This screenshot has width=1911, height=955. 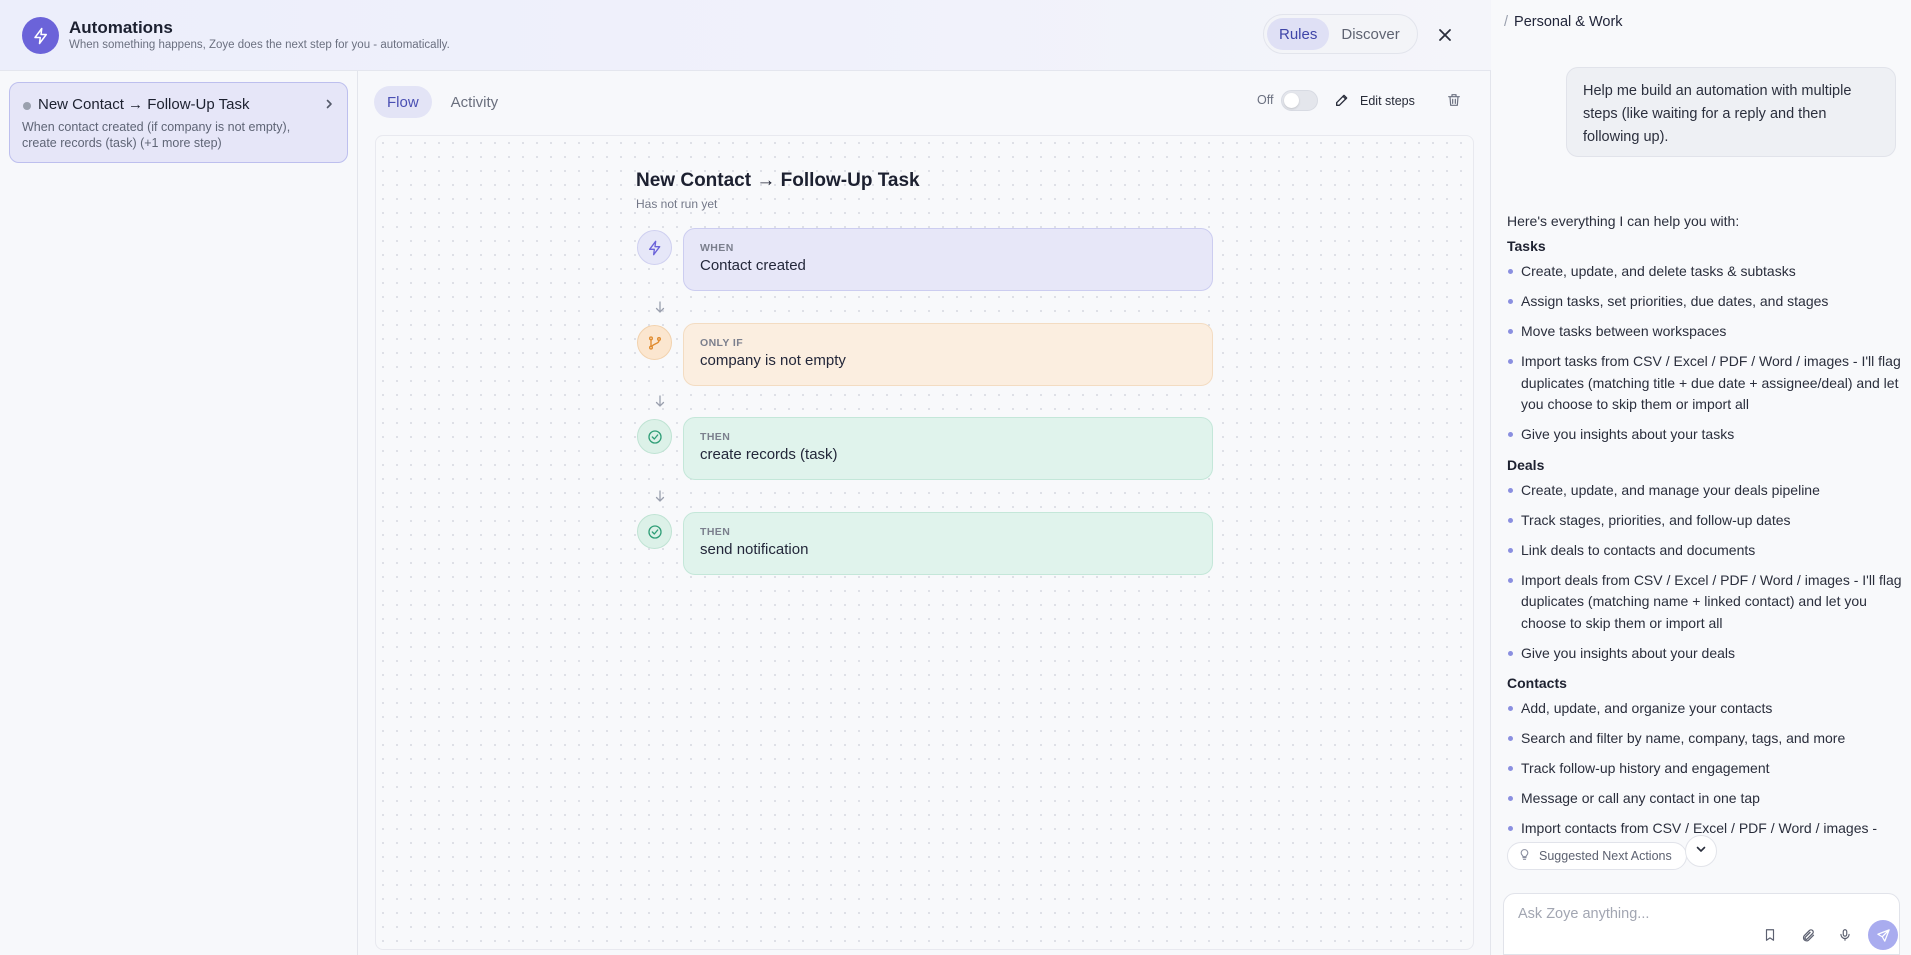 What do you see at coordinates (948, 543) in the screenshot?
I see `action-step-card: THEN send notification` at bounding box center [948, 543].